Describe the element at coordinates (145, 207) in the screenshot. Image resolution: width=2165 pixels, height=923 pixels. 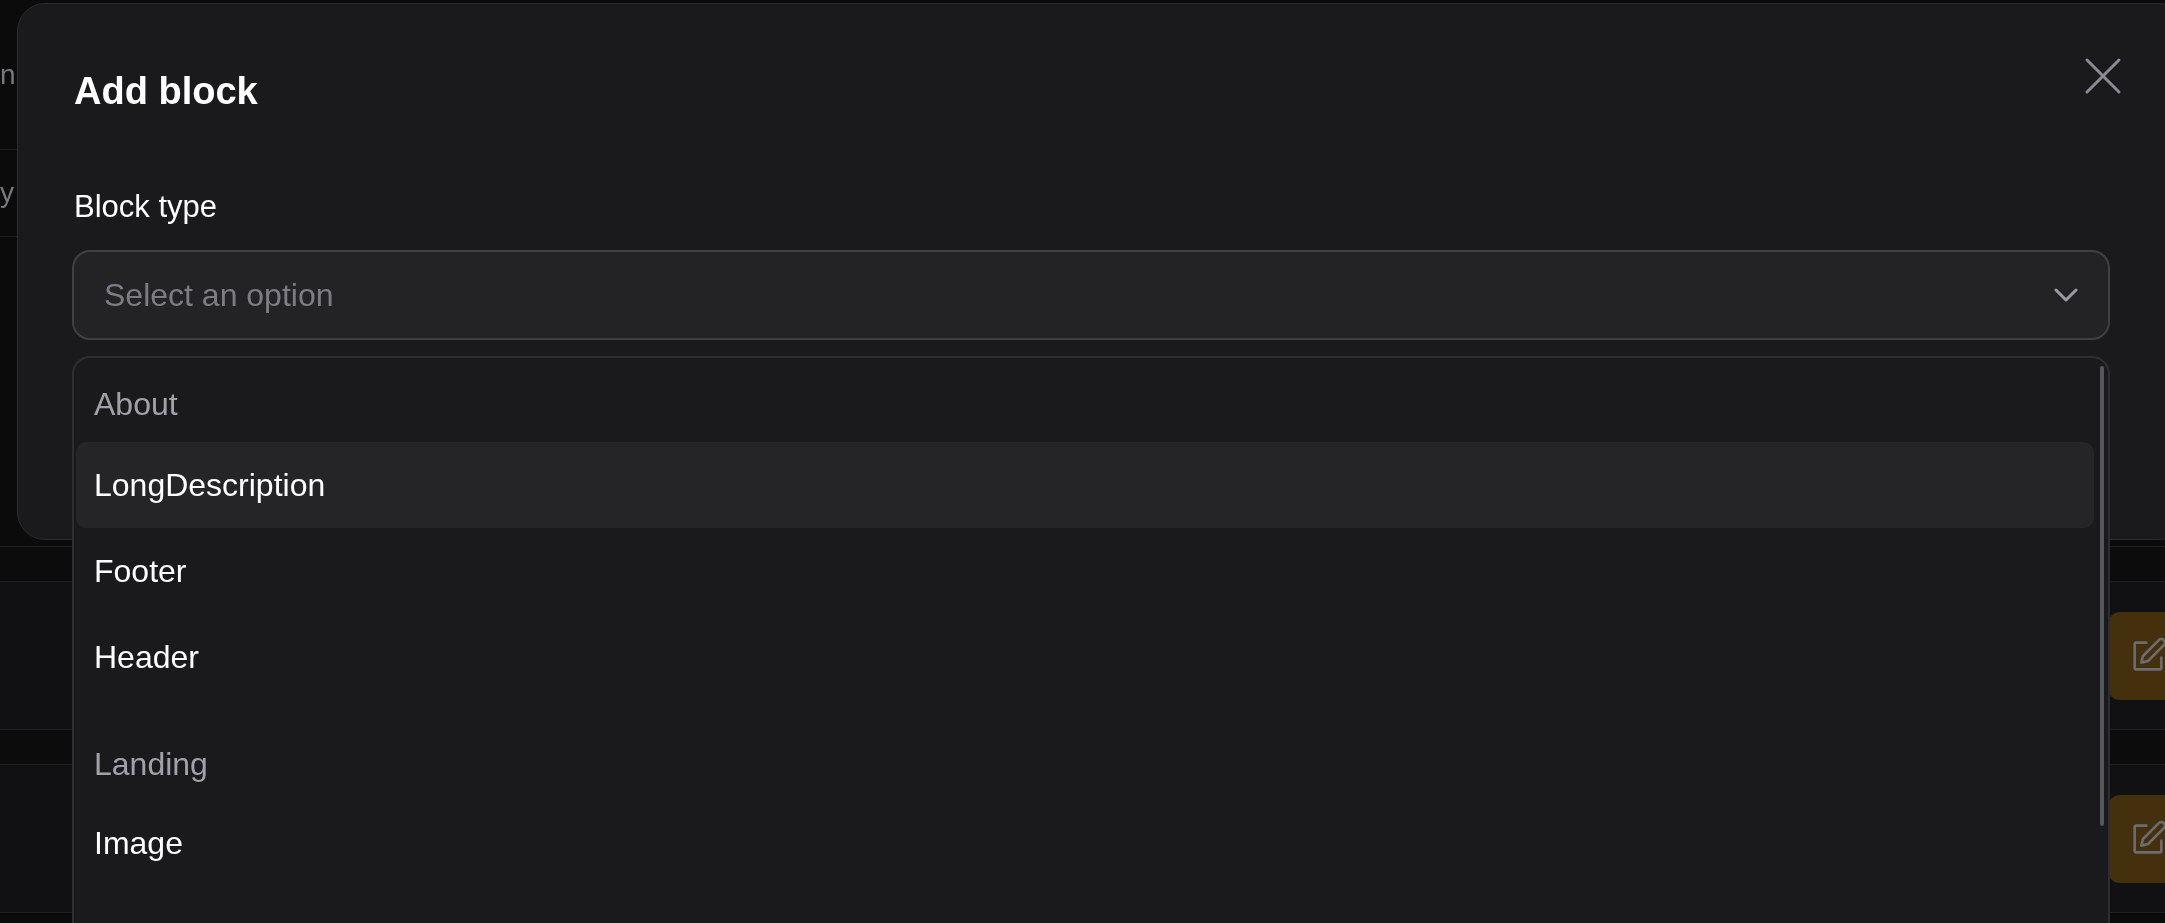
I see `field-label: Block type` at that location.